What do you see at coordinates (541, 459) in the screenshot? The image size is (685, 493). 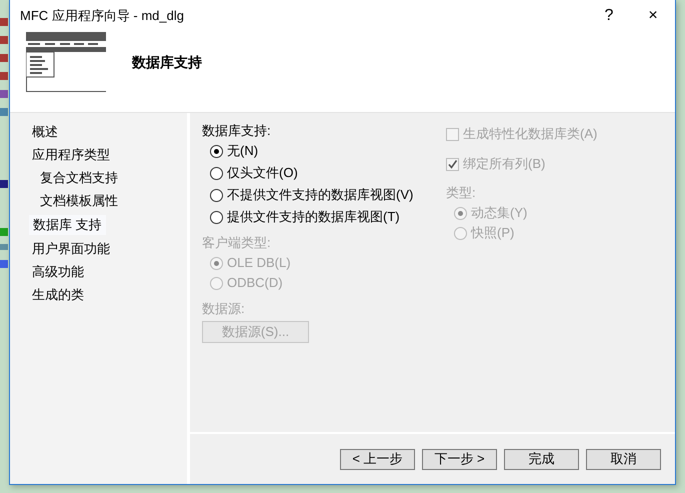 I see `wizard-button: 完成` at bounding box center [541, 459].